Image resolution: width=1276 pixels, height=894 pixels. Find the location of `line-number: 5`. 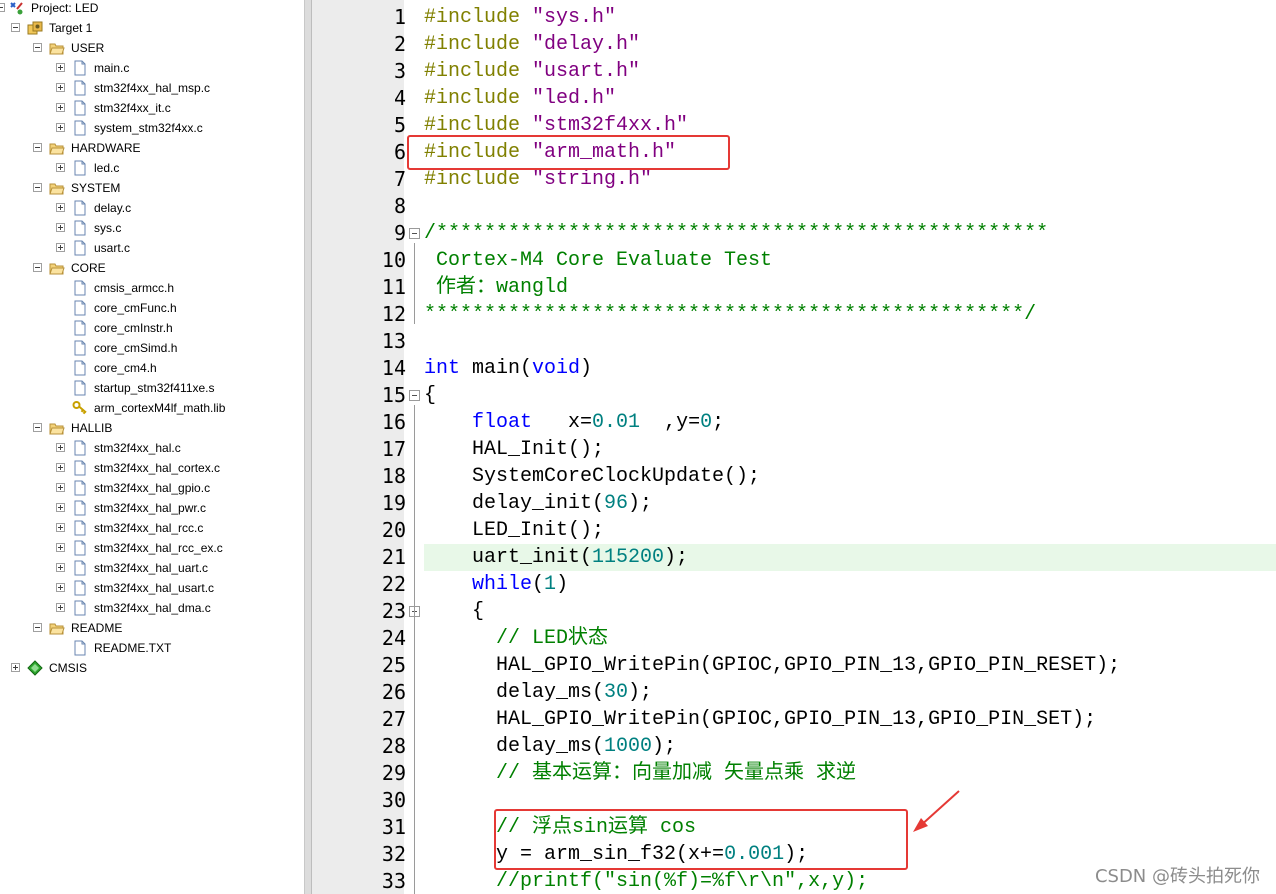

line-number: 5 is located at coordinates (399, 125).